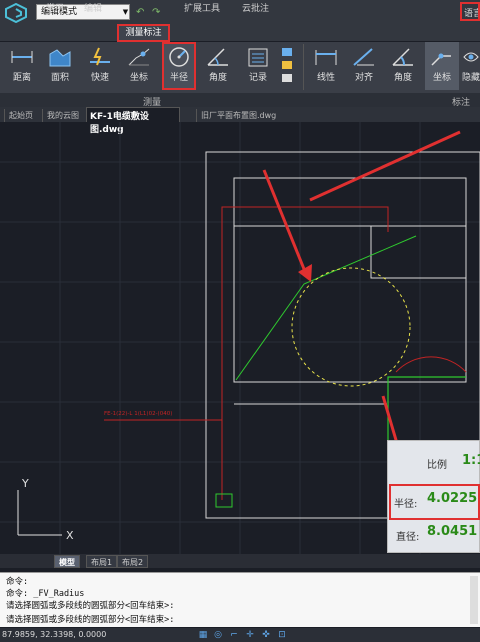 The width and height of the screenshot is (480, 642). Describe the element at coordinates (140, 12) in the screenshot. I see `undo-icon: ↶` at that location.